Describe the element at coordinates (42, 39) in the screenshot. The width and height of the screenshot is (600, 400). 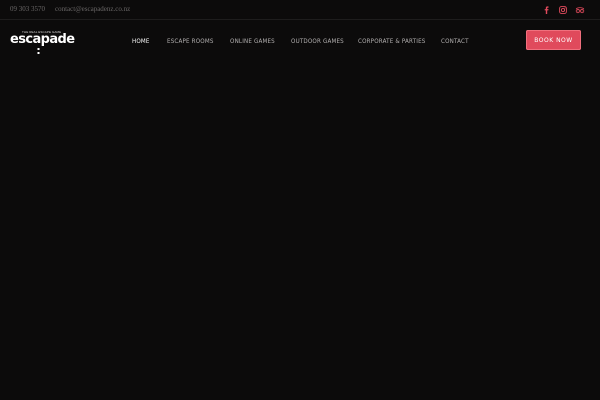
I see `logo-wordmark: escapade` at that location.